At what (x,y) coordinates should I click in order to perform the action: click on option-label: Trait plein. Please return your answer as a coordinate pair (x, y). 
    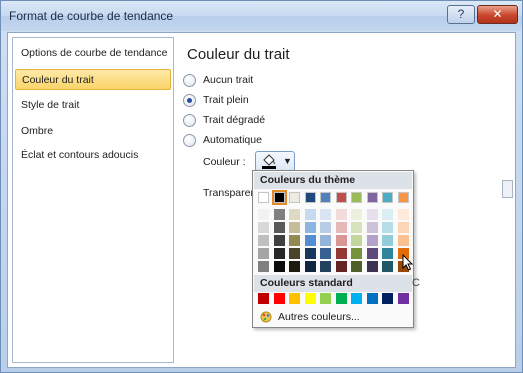
    Looking at the image, I should click on (226, 100).